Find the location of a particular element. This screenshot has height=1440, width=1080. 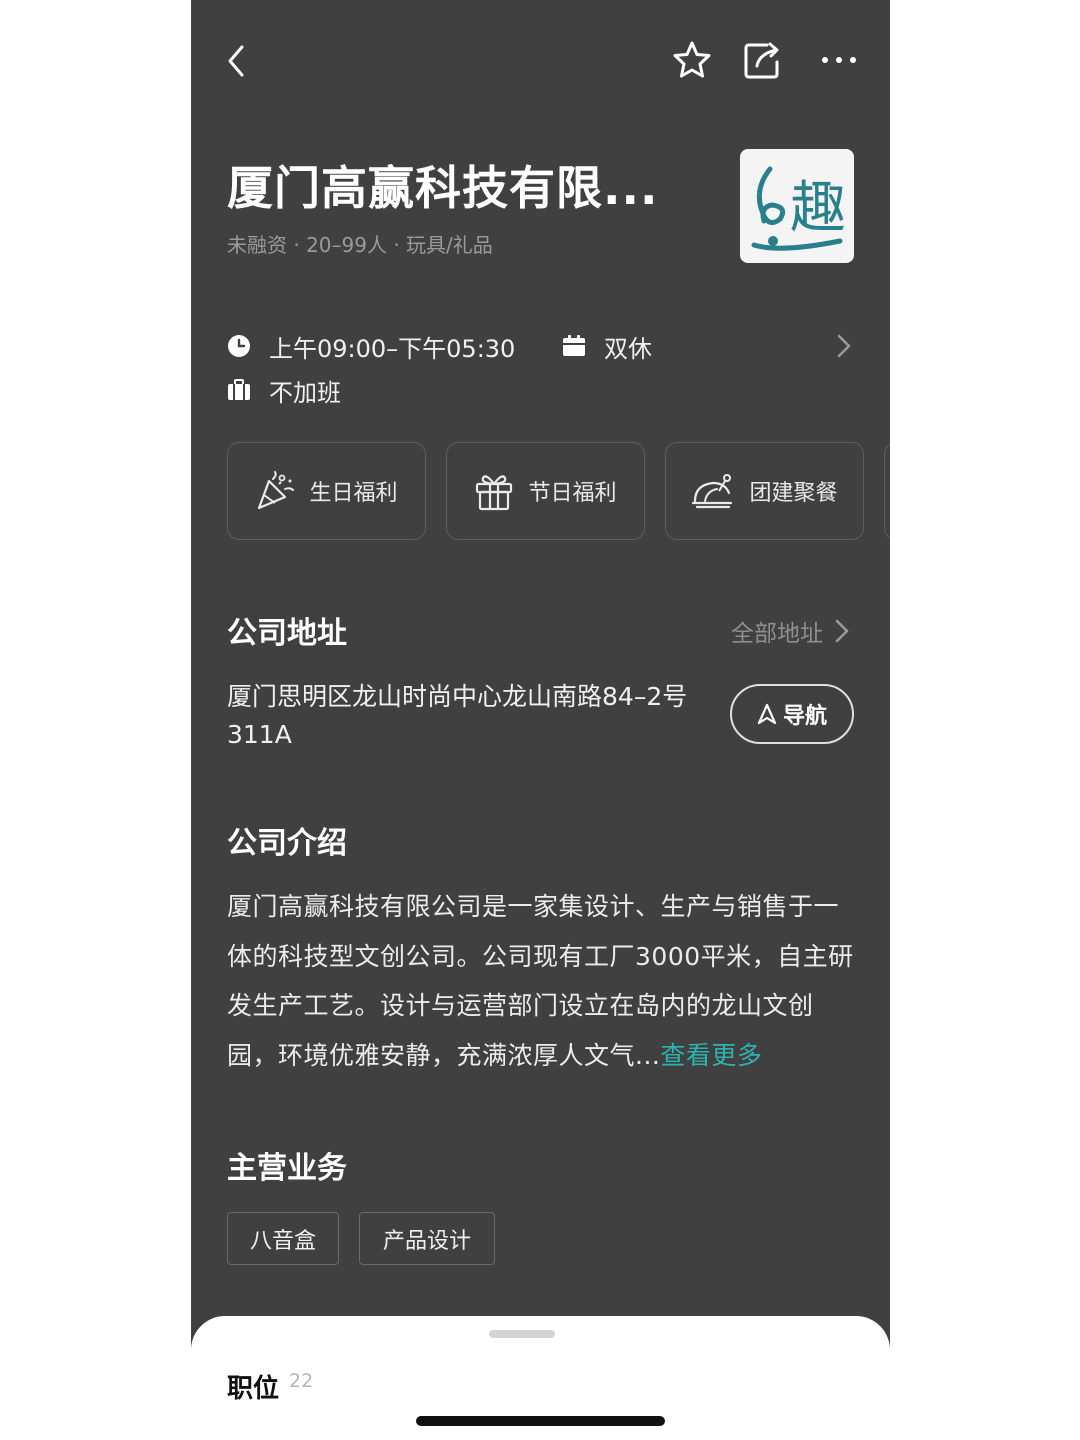

welfare-card-more is located at coordinates (887, 491).